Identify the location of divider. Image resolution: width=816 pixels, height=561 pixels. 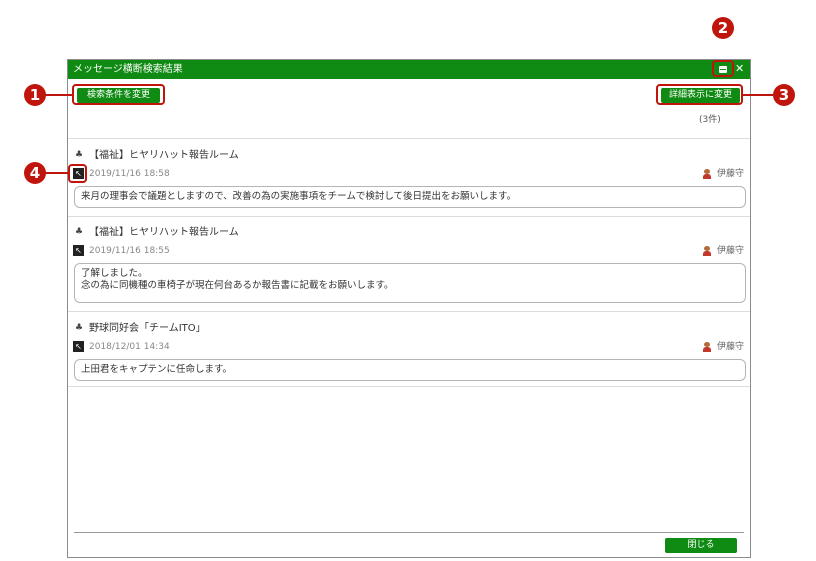
(409, 532).